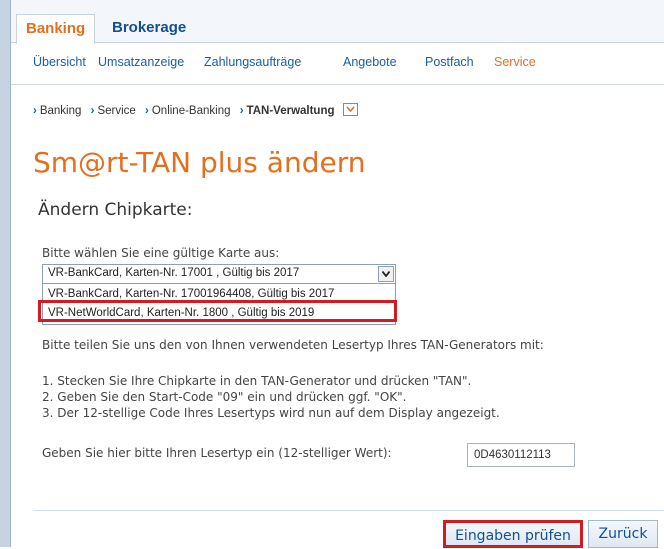 The image size is (664, 549). What do you see at coordinates (252, 62) in the screenshot?
I see `subnav-item-zahlungsauftraege: Zahlungsaufträge` at bounding box center [252, 62].